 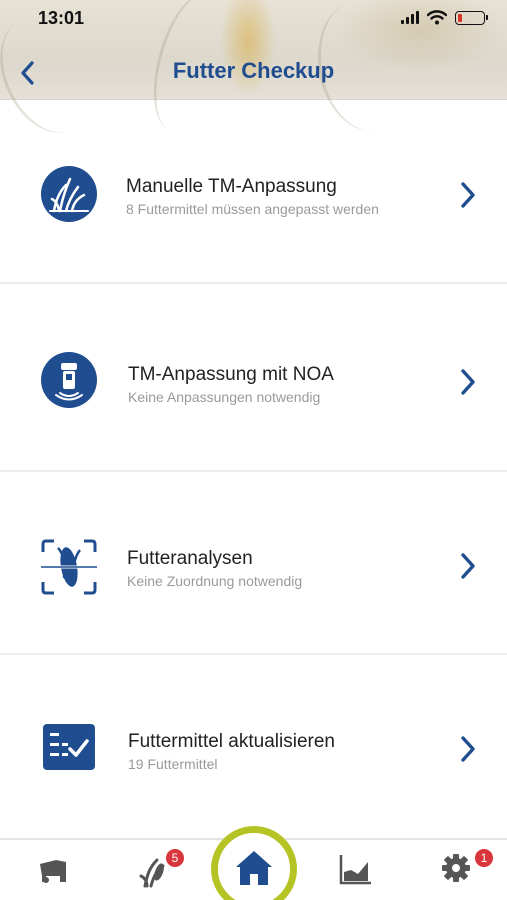 I want to click on notification-badge: 1, so click(x=484, y=858).